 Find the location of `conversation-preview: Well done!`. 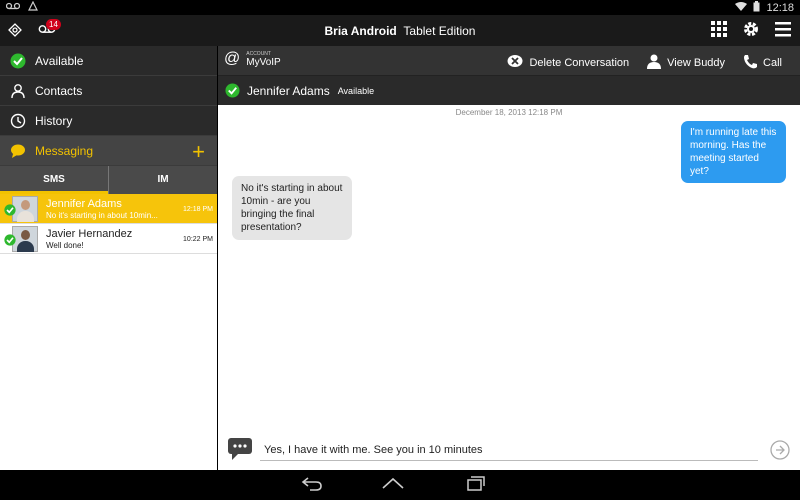

conversation-preview: Well done! is located at coordinates (65, 245).